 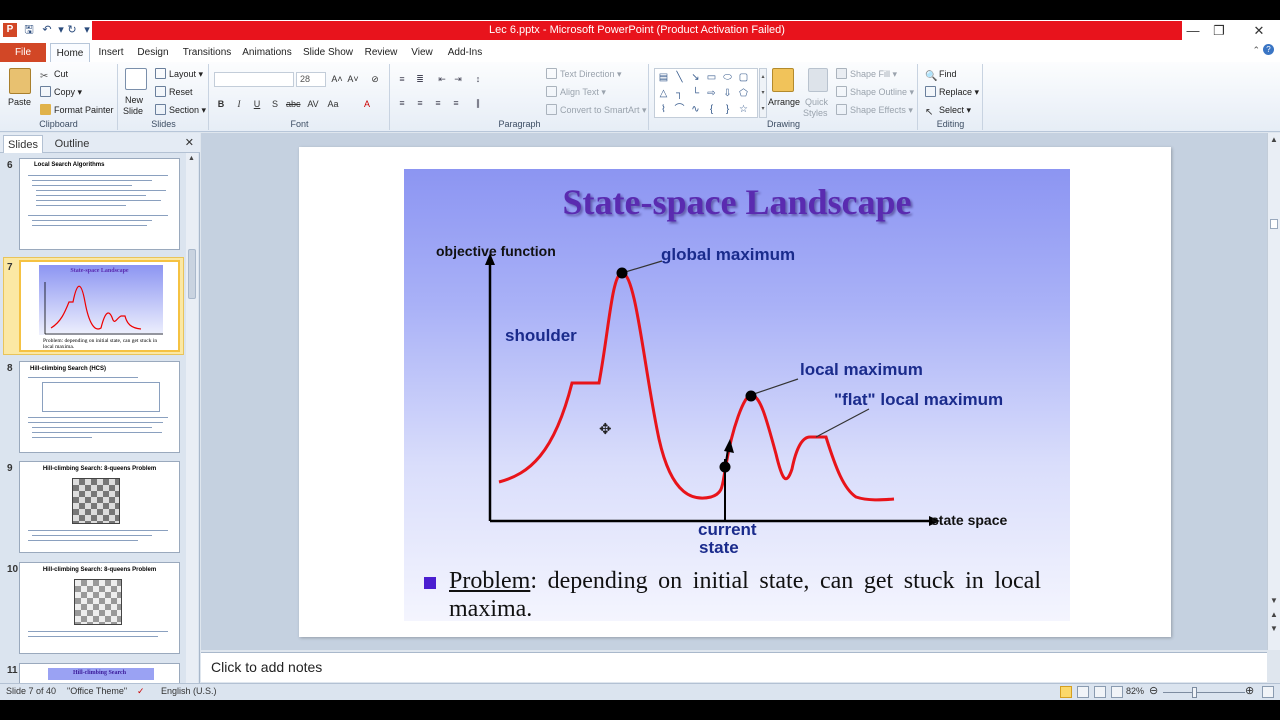 What do you see at coordinates (1249, 690) in the screenshot?
I see `zoom-in-icon: ⊕` at bounding box center [1249, 690].